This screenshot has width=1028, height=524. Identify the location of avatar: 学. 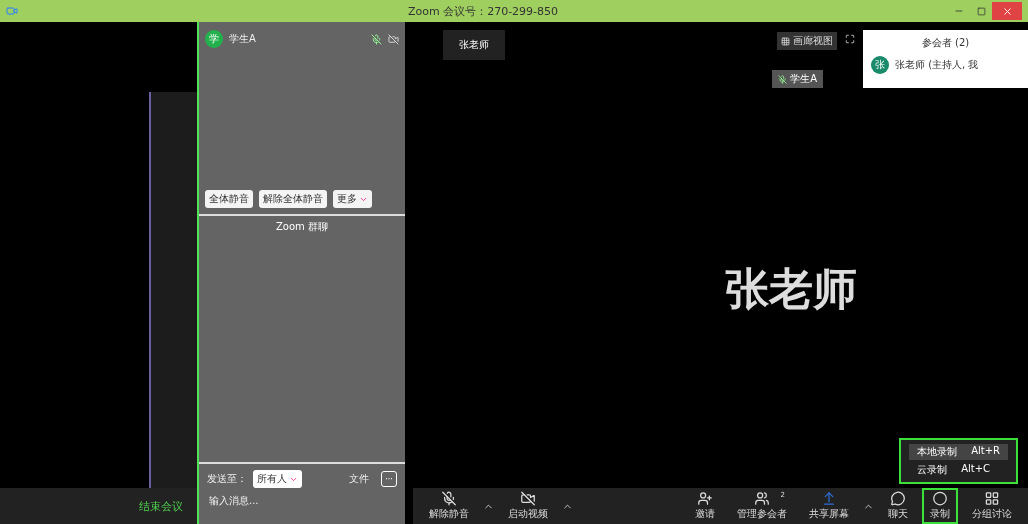
(214, 39).